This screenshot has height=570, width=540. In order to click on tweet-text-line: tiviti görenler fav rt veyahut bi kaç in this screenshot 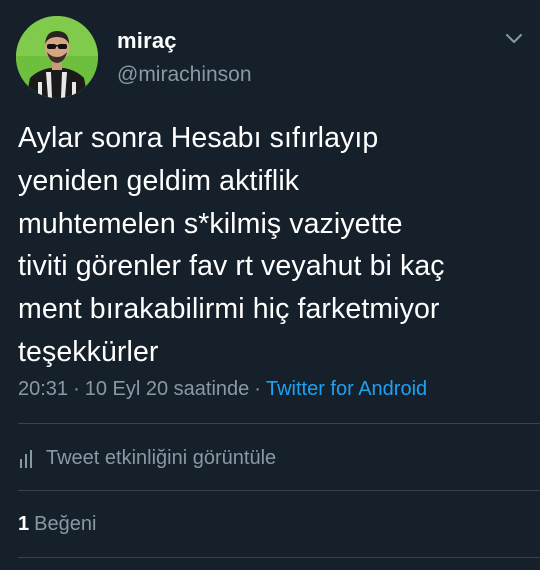, I will do `click(231, 266)`.